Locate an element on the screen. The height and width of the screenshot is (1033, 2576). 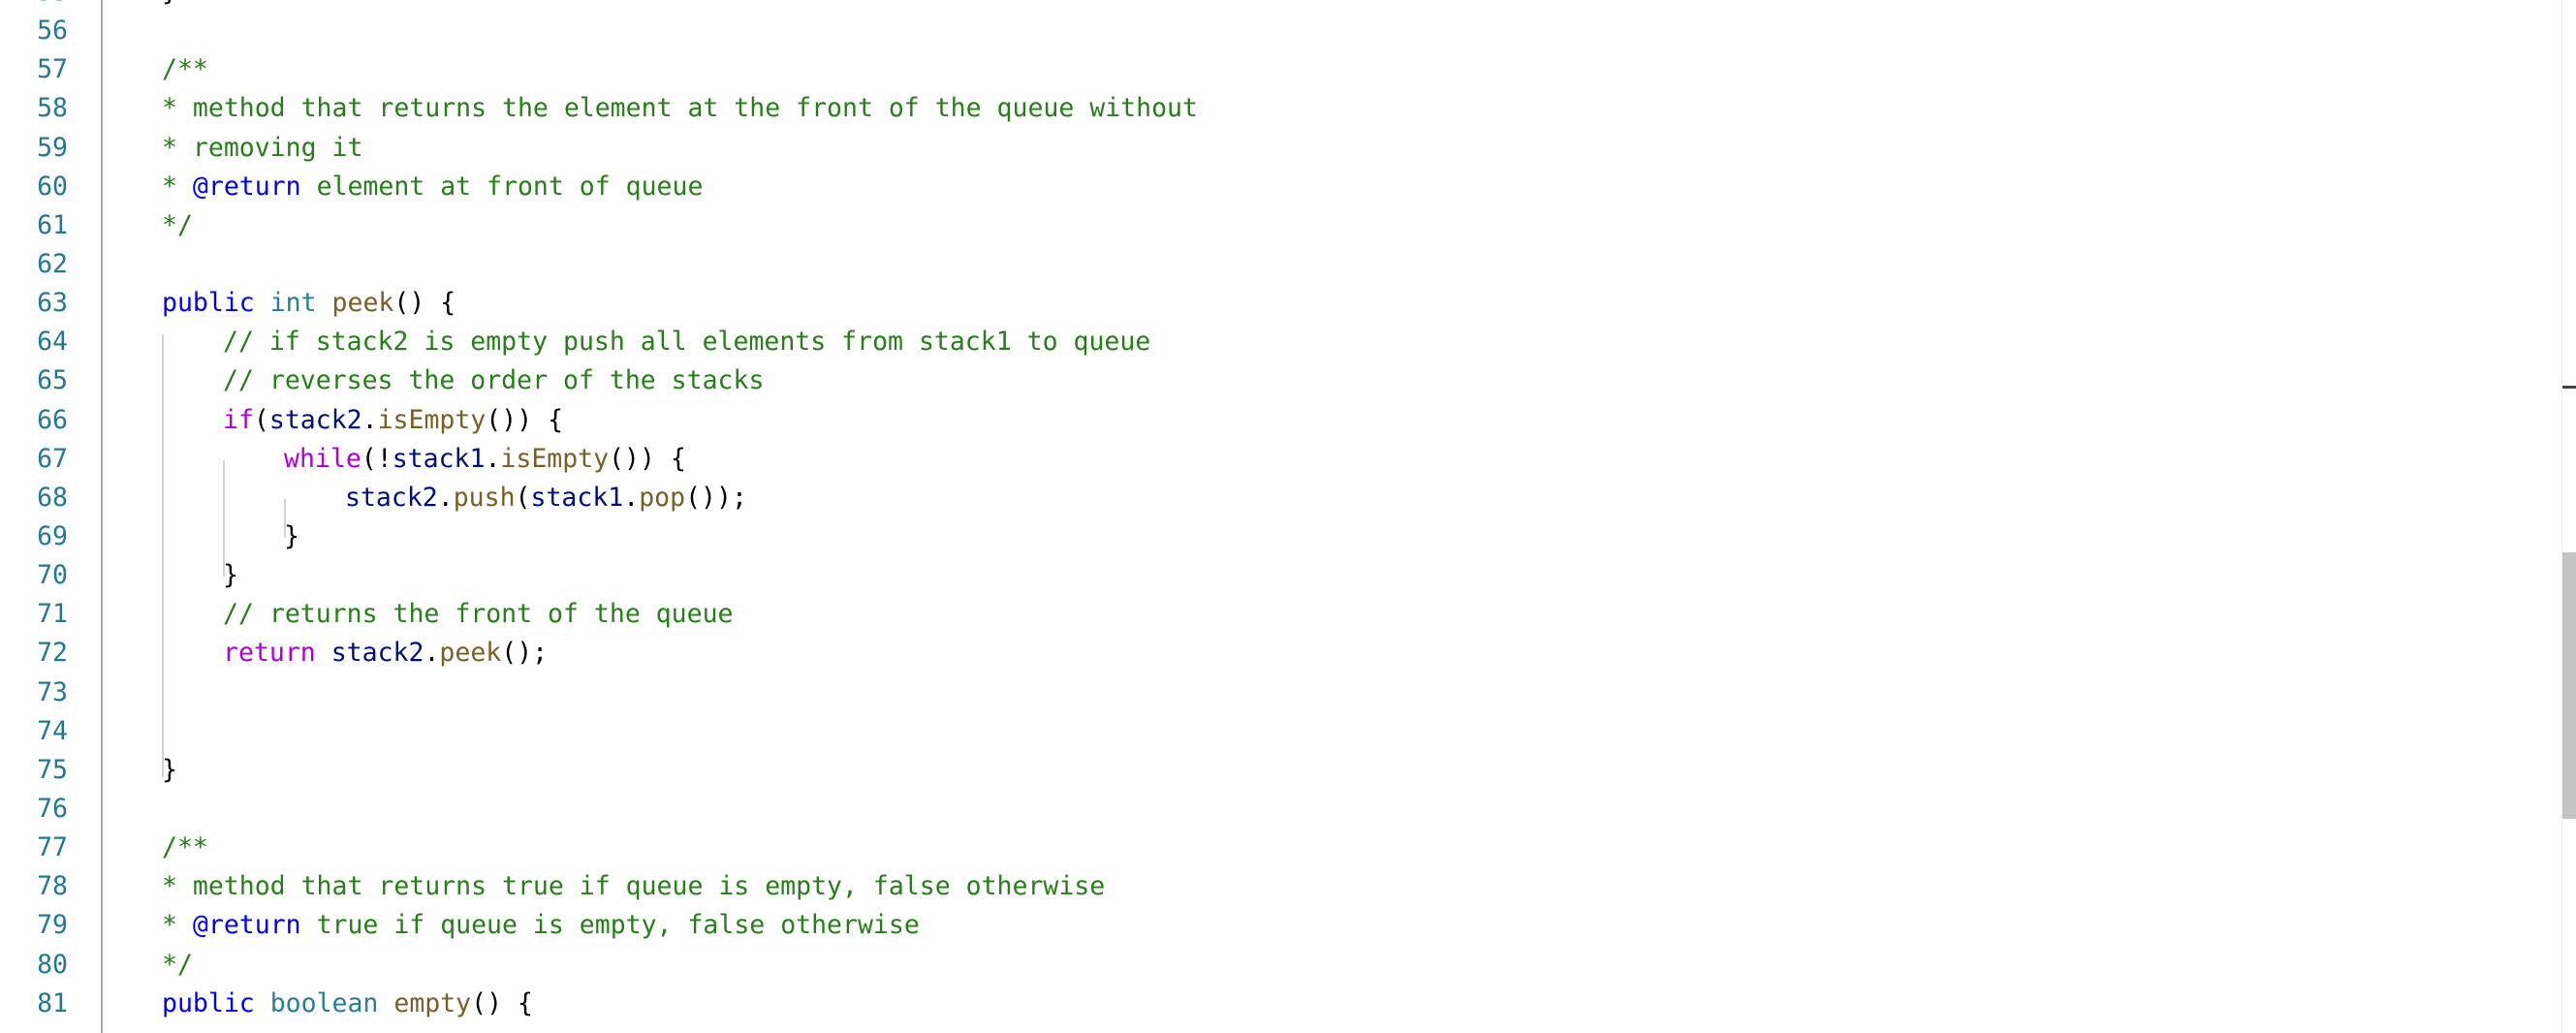
code-token: ( is located at coordinates (261, 420).